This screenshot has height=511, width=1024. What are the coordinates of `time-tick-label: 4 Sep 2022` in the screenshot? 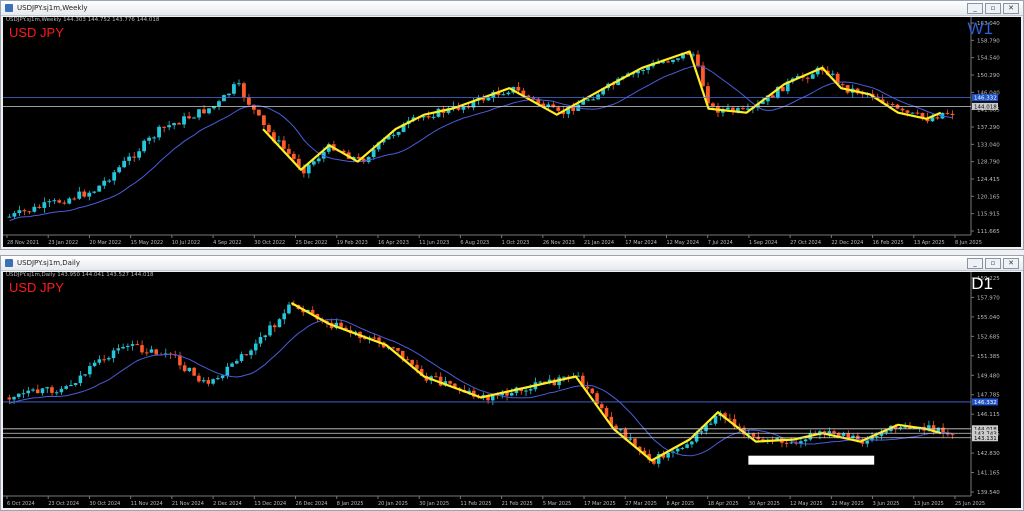 It's located at (227, 243).